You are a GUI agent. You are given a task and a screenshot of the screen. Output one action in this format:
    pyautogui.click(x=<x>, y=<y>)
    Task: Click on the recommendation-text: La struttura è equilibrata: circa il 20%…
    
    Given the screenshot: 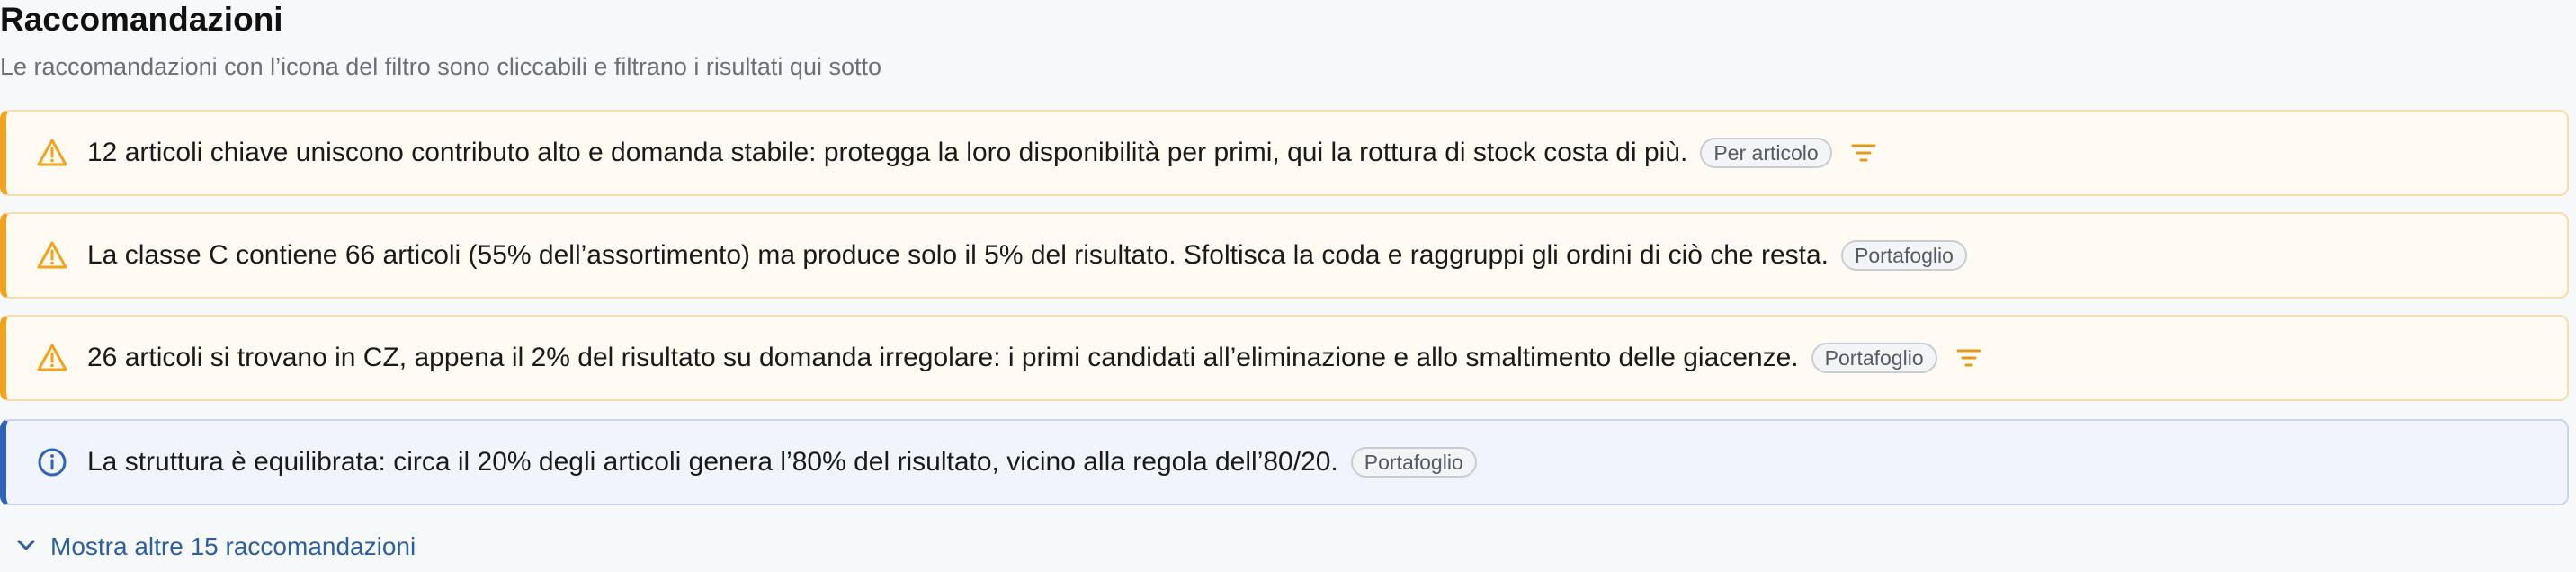 What is the action you would take?
    pyautogui.click(x=712, y=462)
    